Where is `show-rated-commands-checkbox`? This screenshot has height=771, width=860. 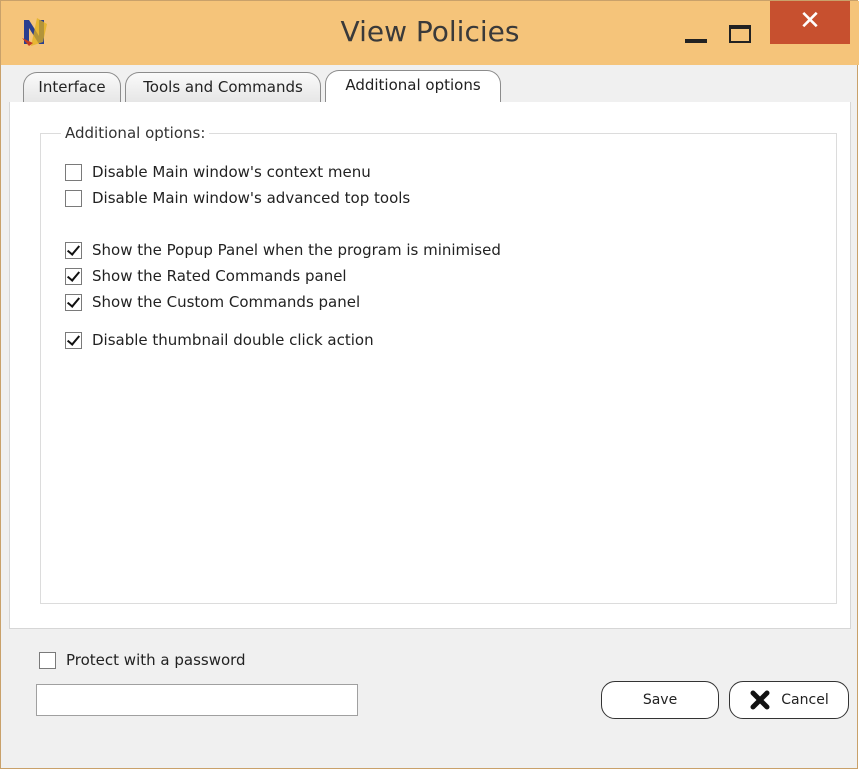 show-rated-commands-checkbox is located at coordinates (73, 276).